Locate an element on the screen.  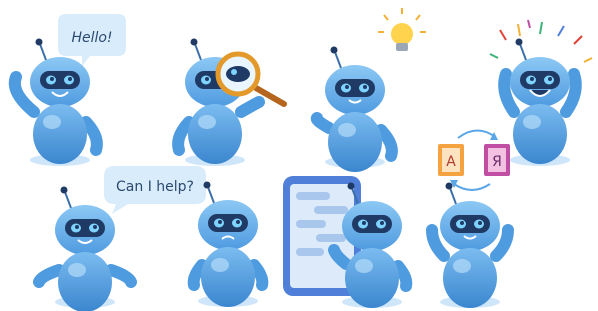
card-left-letter: A is located at coordinates (451, 162).